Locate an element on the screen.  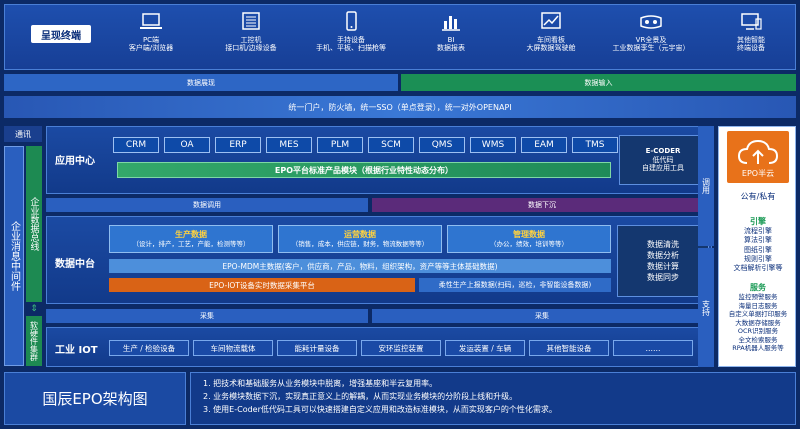
data-group: 运营数据 （销售，成本，供应链，财务，物流数据等等） is located at coordinates (360, 239).